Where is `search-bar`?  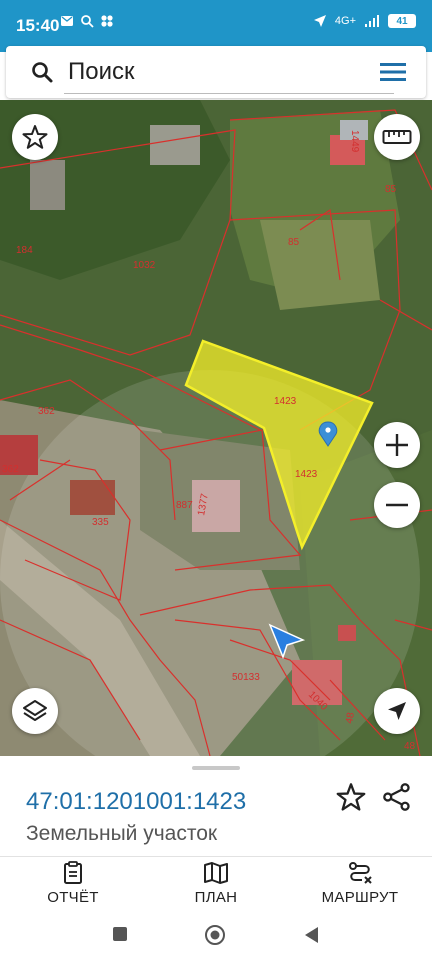
search-bar is located at coordinates (216, 72).